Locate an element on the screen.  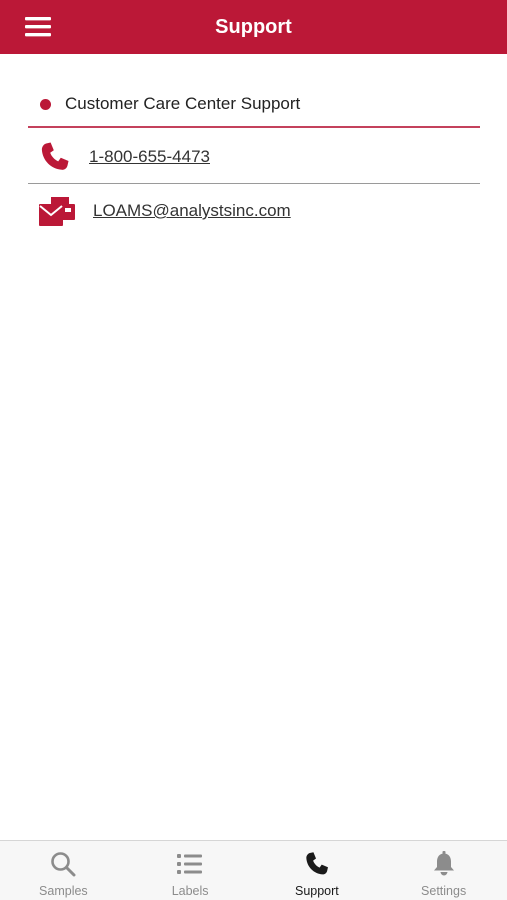
phone-row: 1-800-655-4473 is located at coordinates (254, 157).